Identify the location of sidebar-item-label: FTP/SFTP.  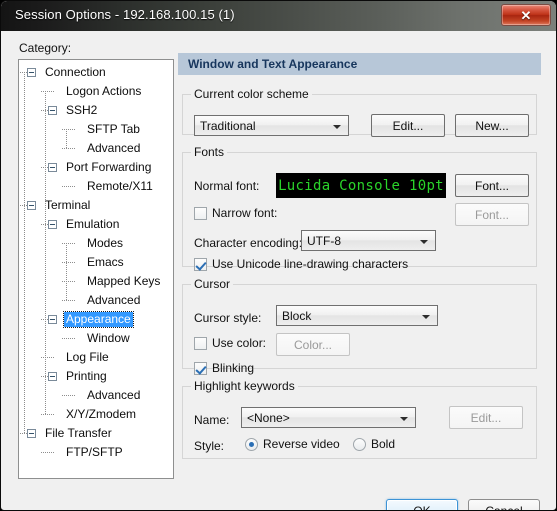
(94, 452).